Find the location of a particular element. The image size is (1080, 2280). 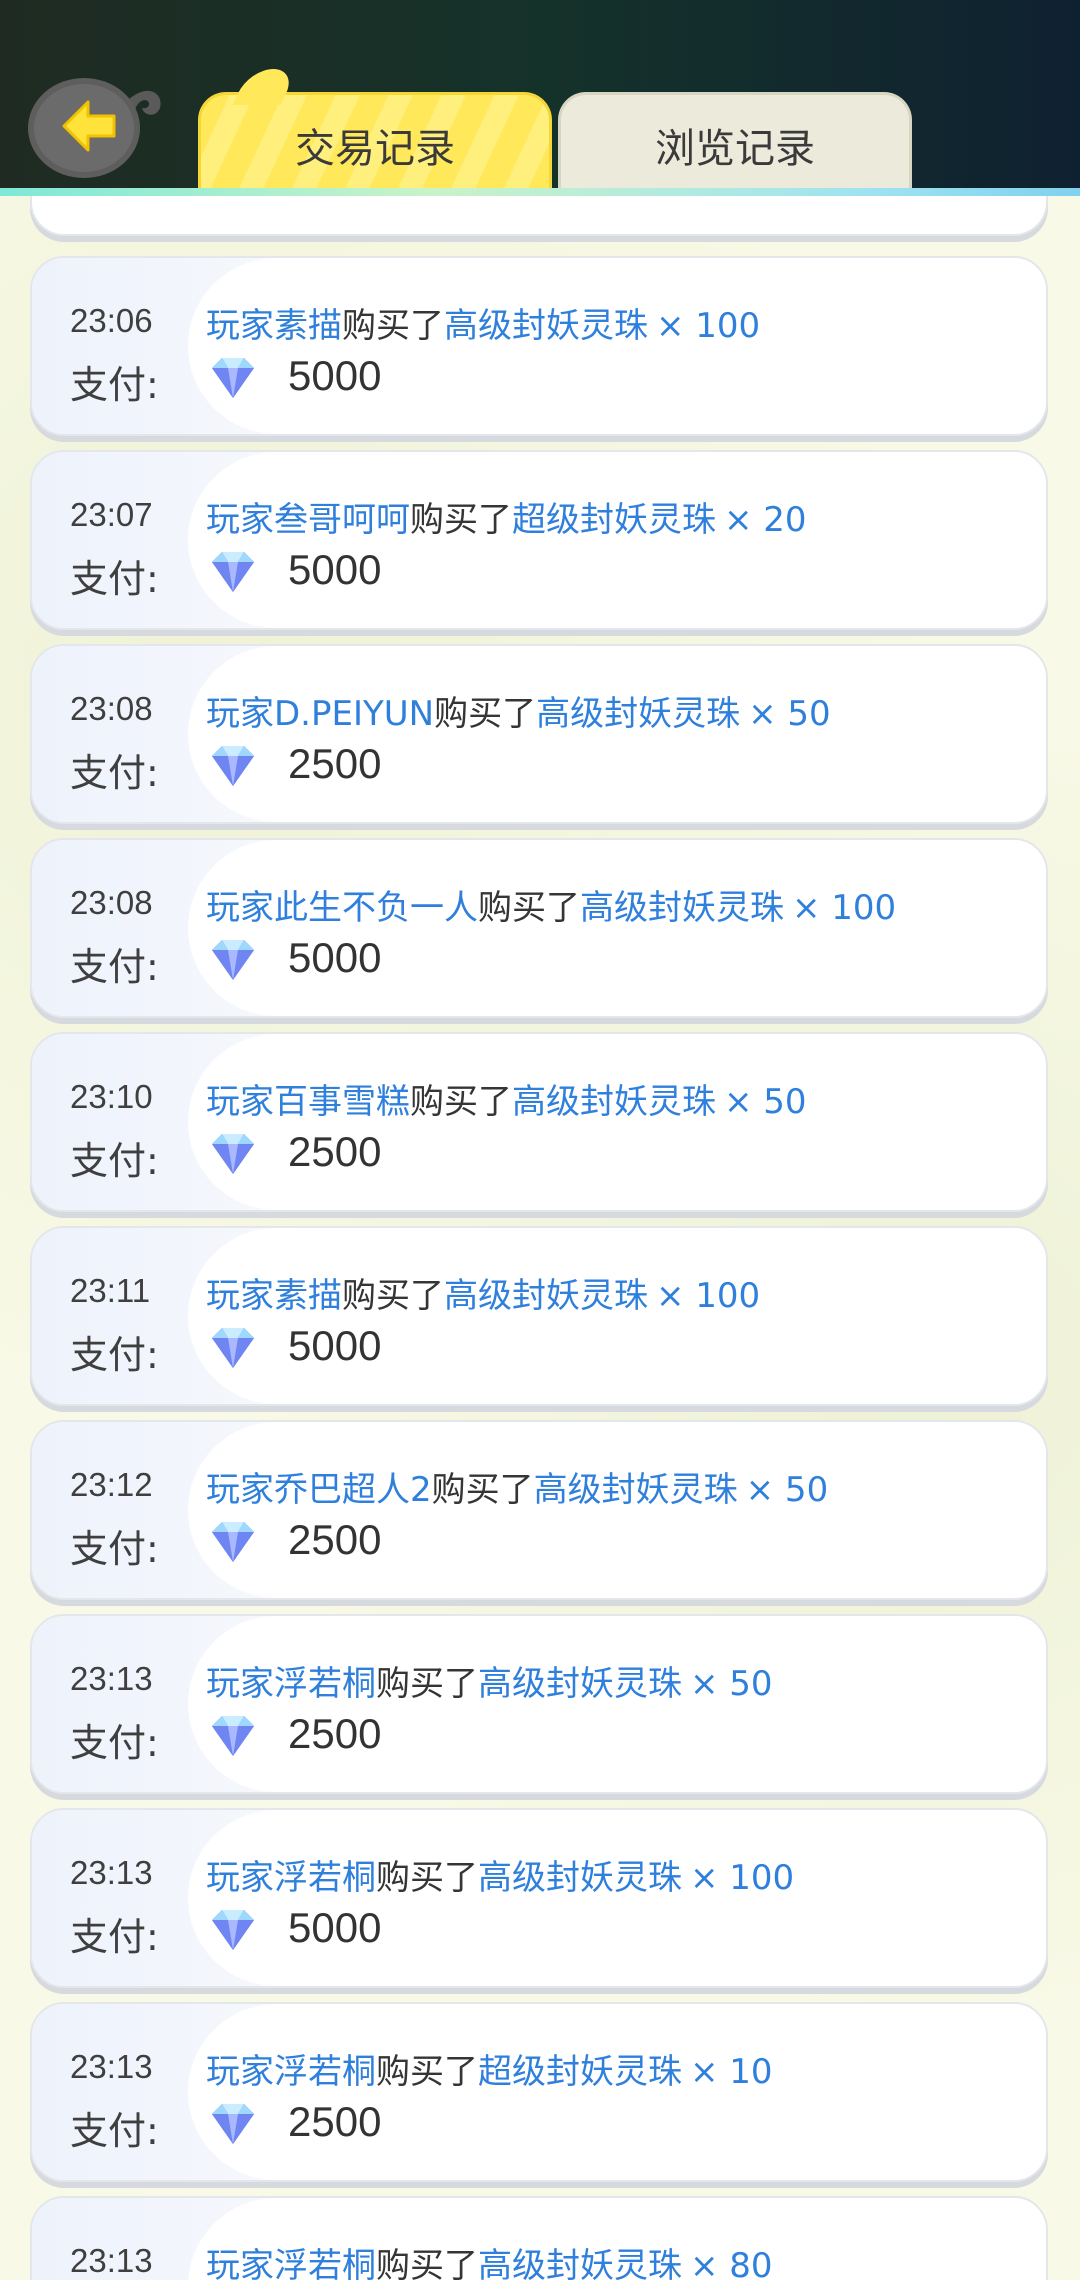

player-name: 百事雪糕 is located at coordinates (342, 1102).